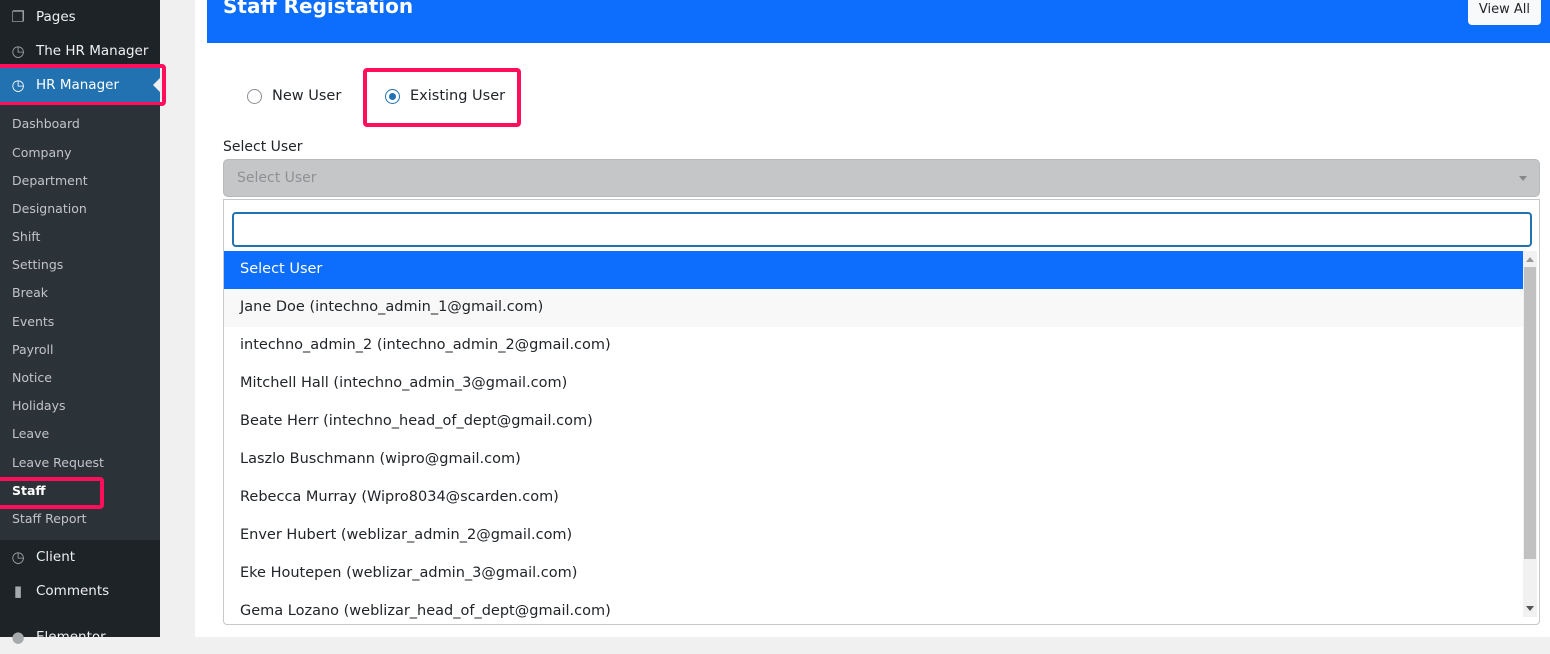  I want to click on submenu-department: Department, so click(50, 180).